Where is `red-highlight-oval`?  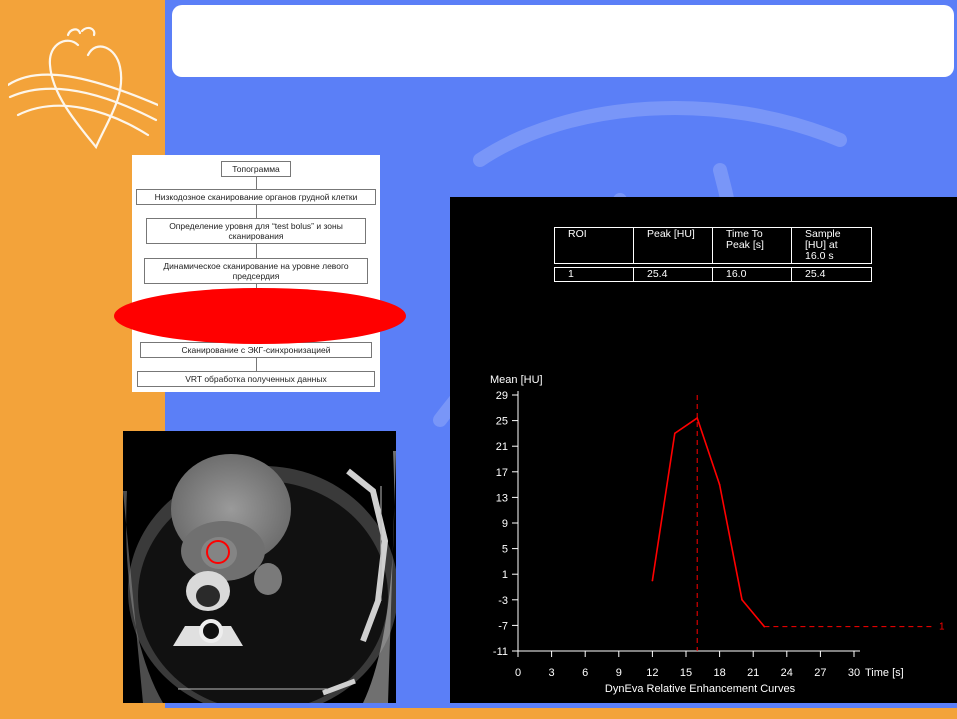
red-highlight-oval is located at coordinates (260, 316).